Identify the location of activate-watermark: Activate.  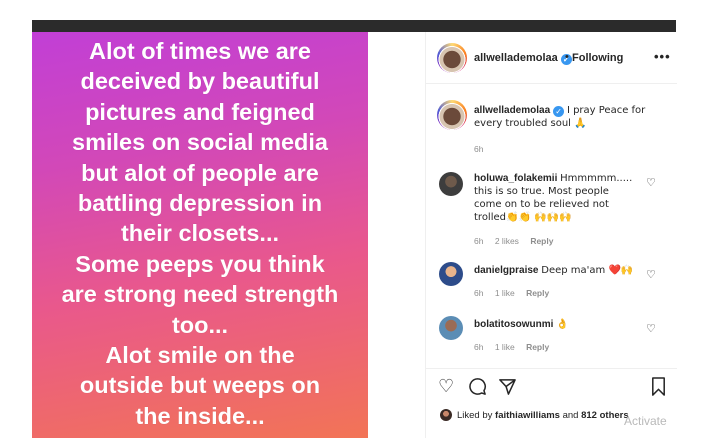
(645, 421).